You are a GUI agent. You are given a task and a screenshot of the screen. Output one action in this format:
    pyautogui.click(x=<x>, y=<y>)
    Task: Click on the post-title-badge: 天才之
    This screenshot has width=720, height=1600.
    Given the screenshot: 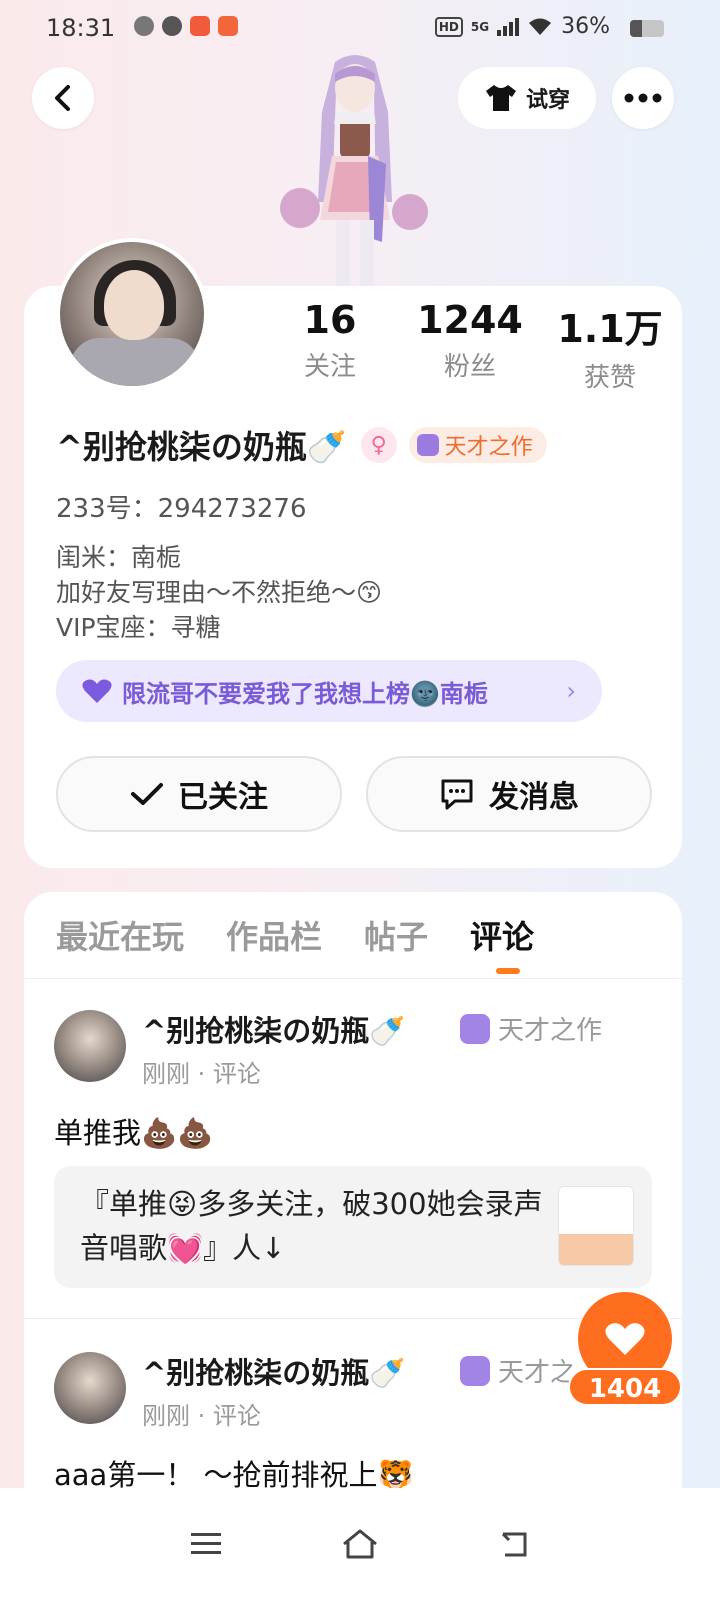 What is the action you would take?
    pyautogui.click(x=518, y=1370)
    